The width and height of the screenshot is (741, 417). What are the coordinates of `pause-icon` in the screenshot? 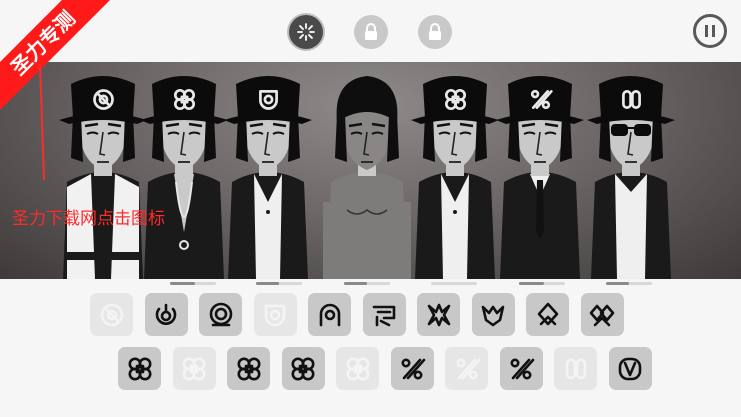 It's located at (706, 31).